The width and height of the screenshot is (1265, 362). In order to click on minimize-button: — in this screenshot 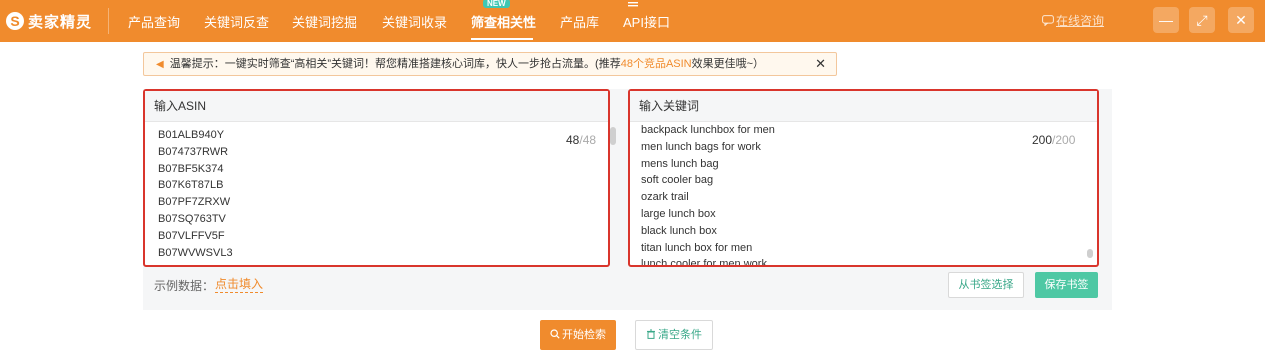, I will do `click(1166, 20)`.